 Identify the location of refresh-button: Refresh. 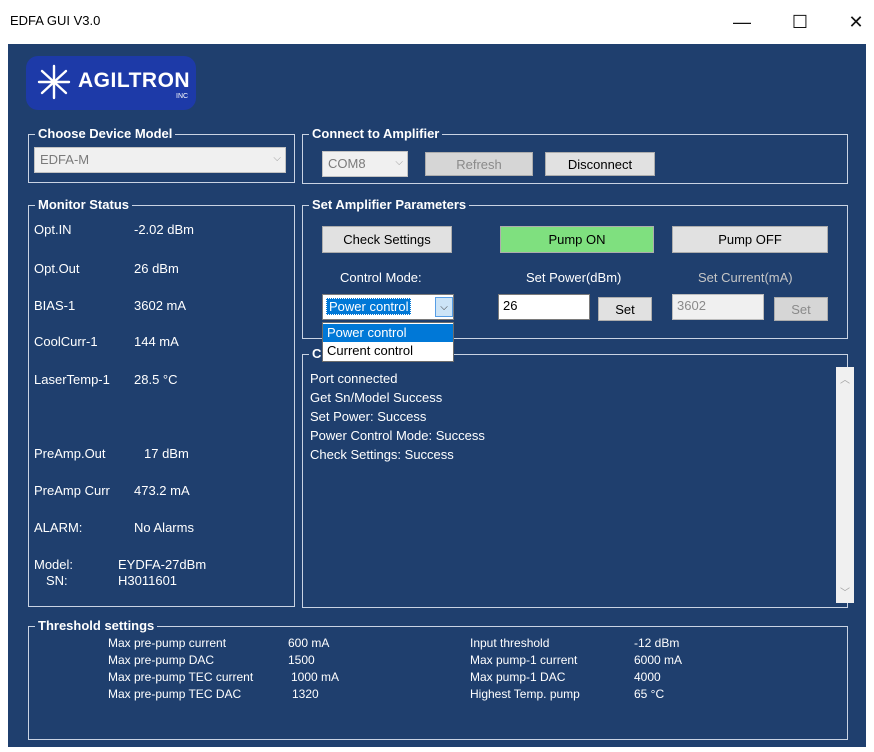
(479, 164).